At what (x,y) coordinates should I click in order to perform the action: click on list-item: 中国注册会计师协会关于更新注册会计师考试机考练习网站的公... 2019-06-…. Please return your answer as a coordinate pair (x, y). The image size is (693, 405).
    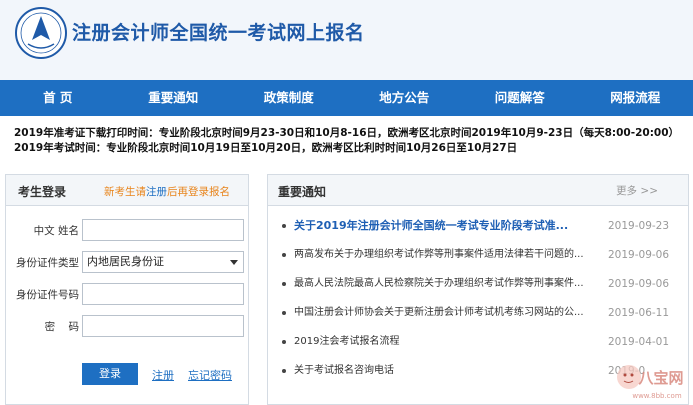
    Looking at the image, I should click on (478, 320).